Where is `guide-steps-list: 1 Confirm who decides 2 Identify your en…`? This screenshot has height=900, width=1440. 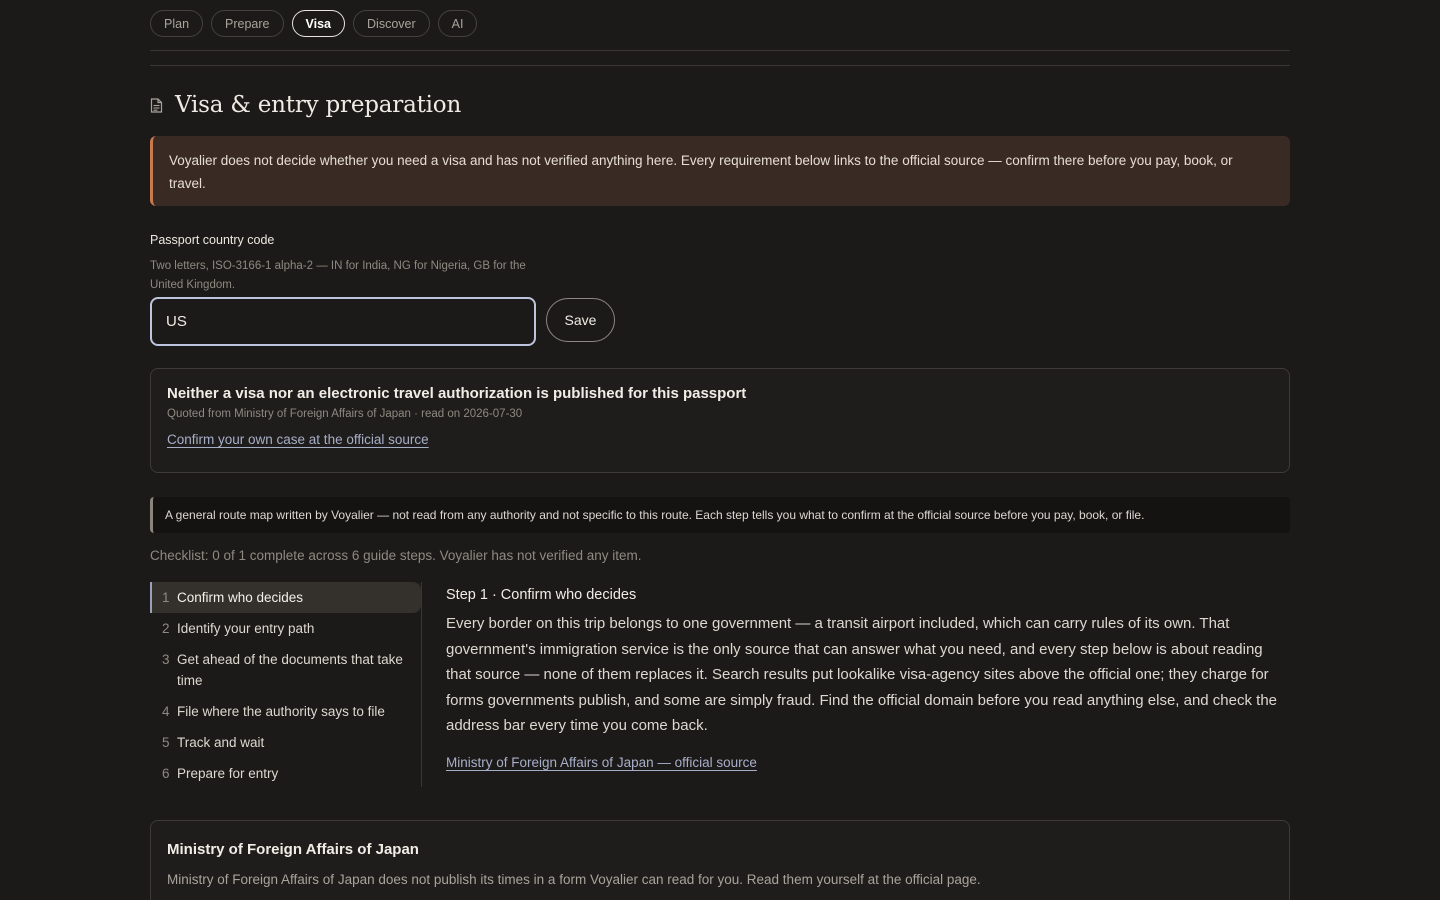 guide-steps-list: 1 Confirm who decides 2 Identify your en… is located at coordinates (285, 685).